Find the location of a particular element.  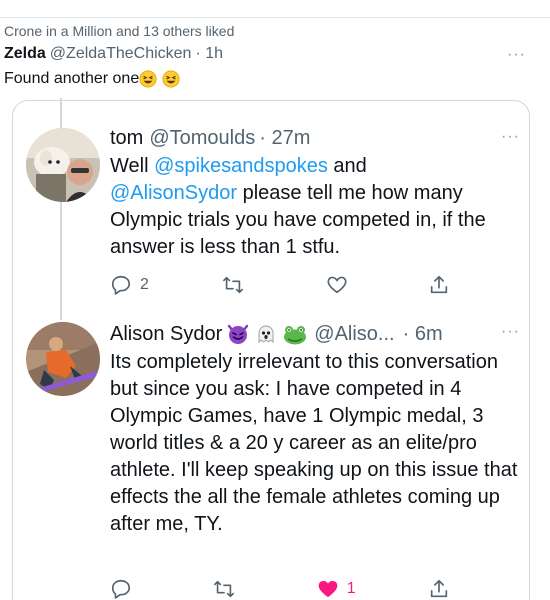

devil-emoji is located at coordinates (238, 334).